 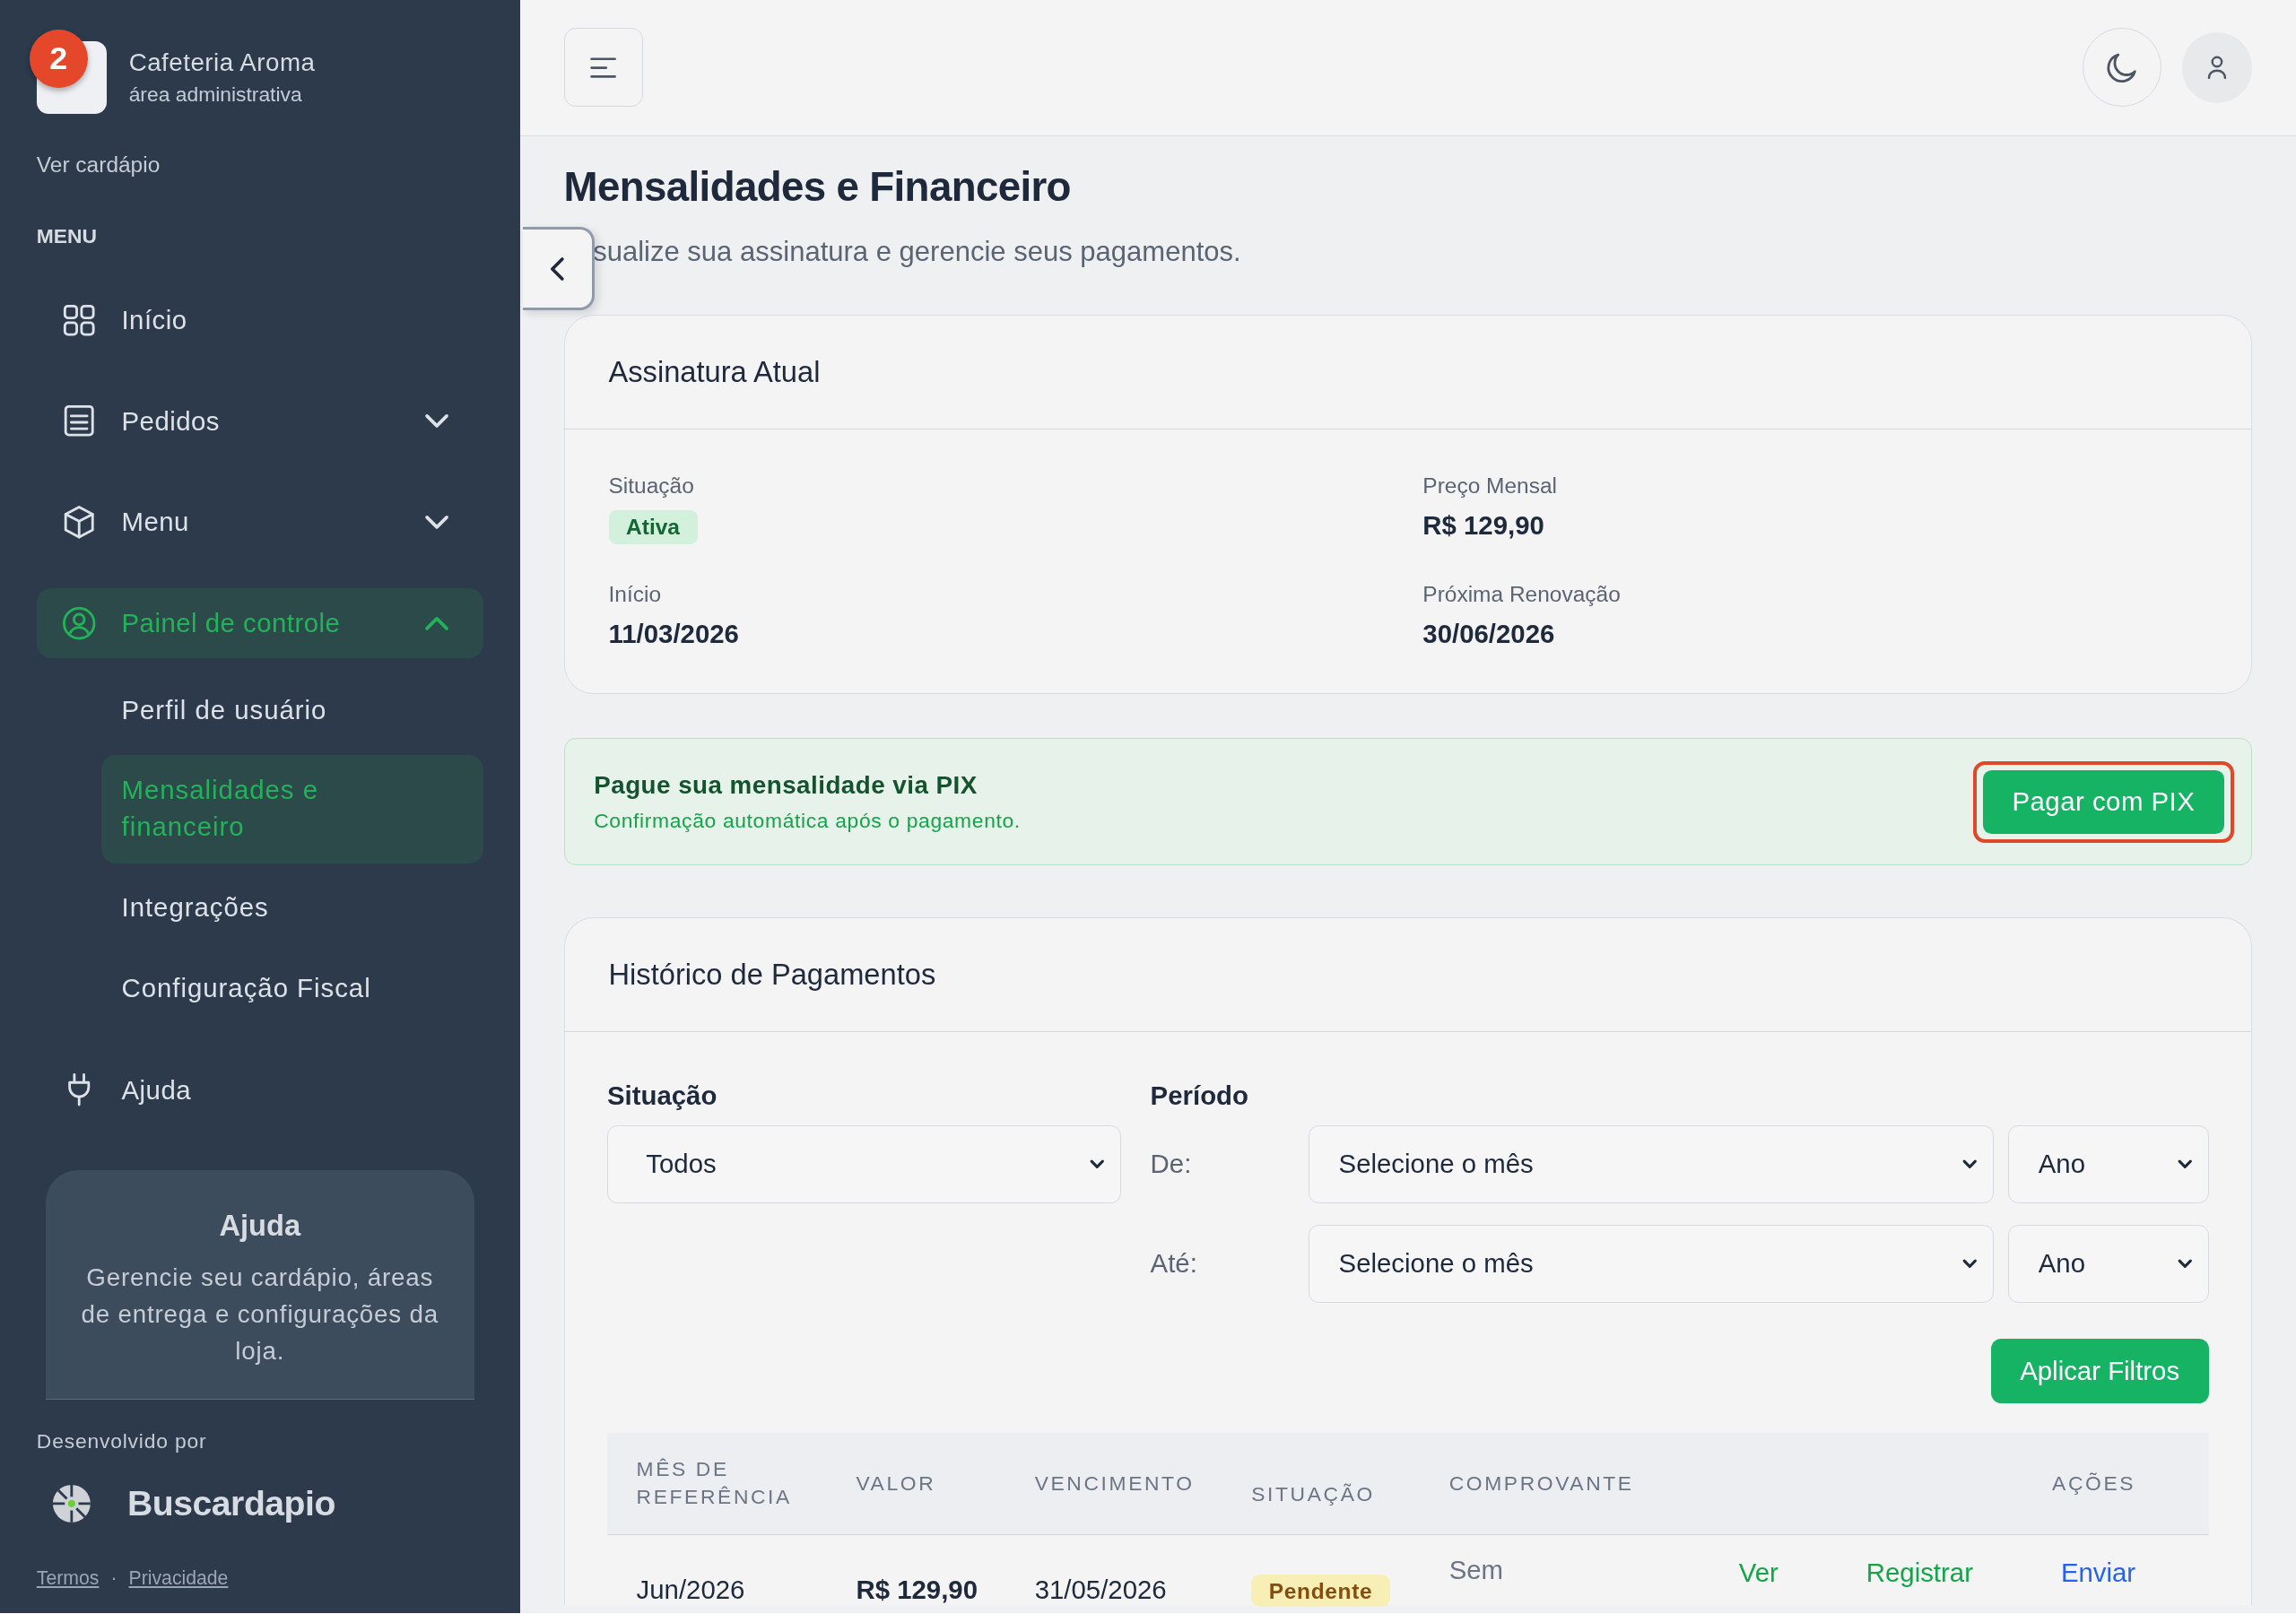 What do you see at coordinates (1408, 974) in the screenshot?
I see `card-title: Histórico de Pagamentos` at bounding box center [1408, 974].